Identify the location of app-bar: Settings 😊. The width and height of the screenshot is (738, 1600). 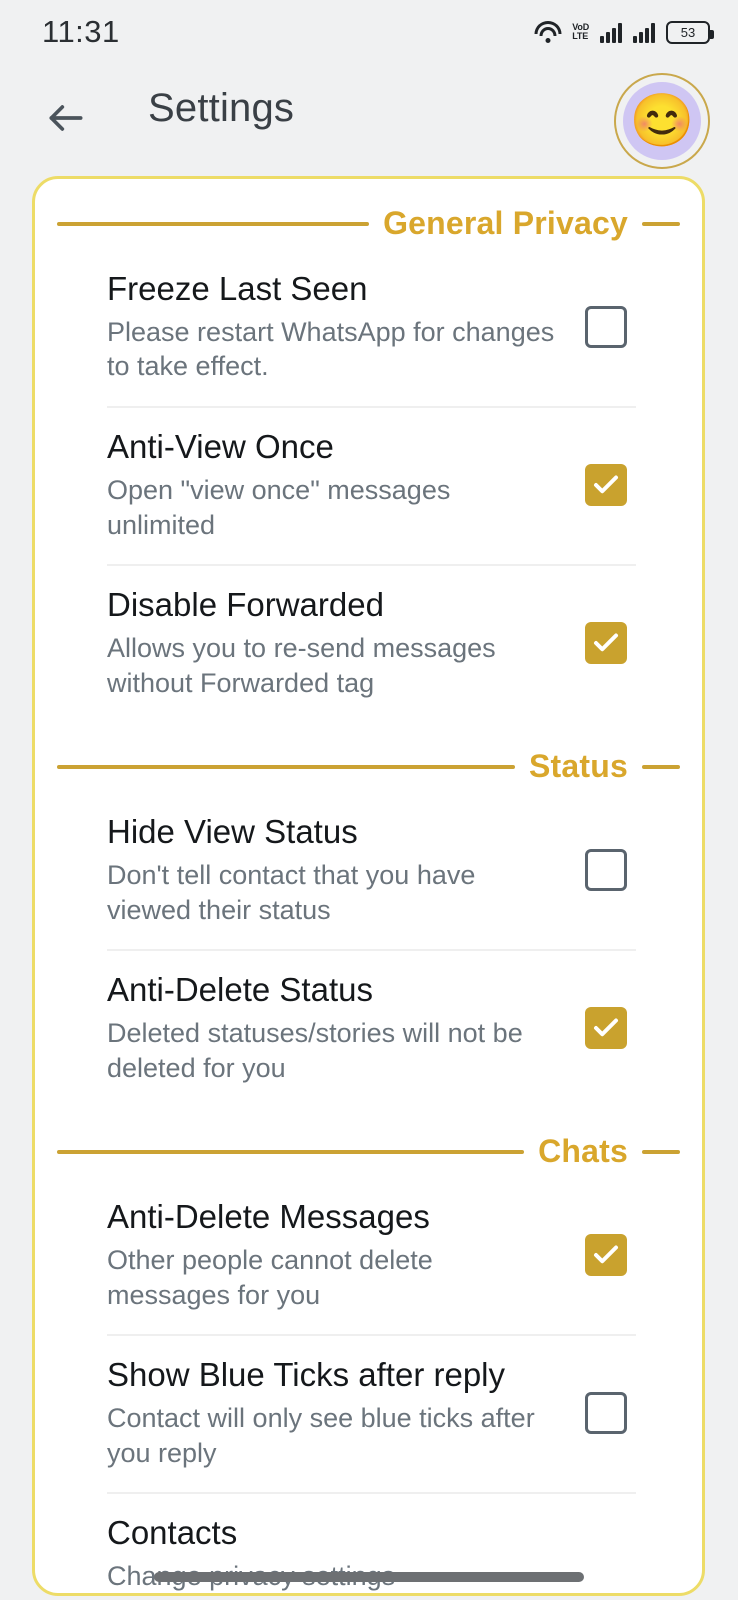
(369, 119).